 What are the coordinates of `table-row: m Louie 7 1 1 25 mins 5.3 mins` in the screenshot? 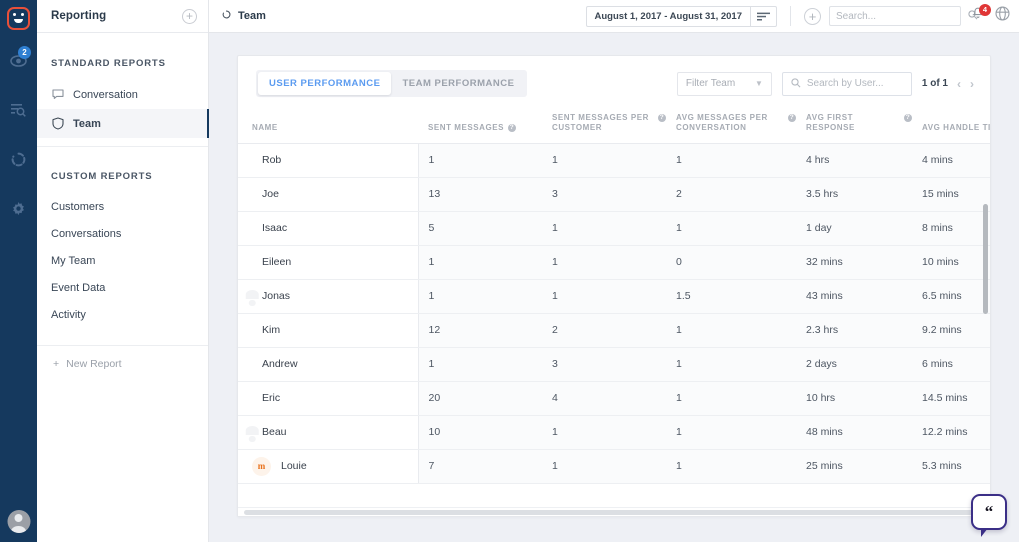 It's located at (614, 466).